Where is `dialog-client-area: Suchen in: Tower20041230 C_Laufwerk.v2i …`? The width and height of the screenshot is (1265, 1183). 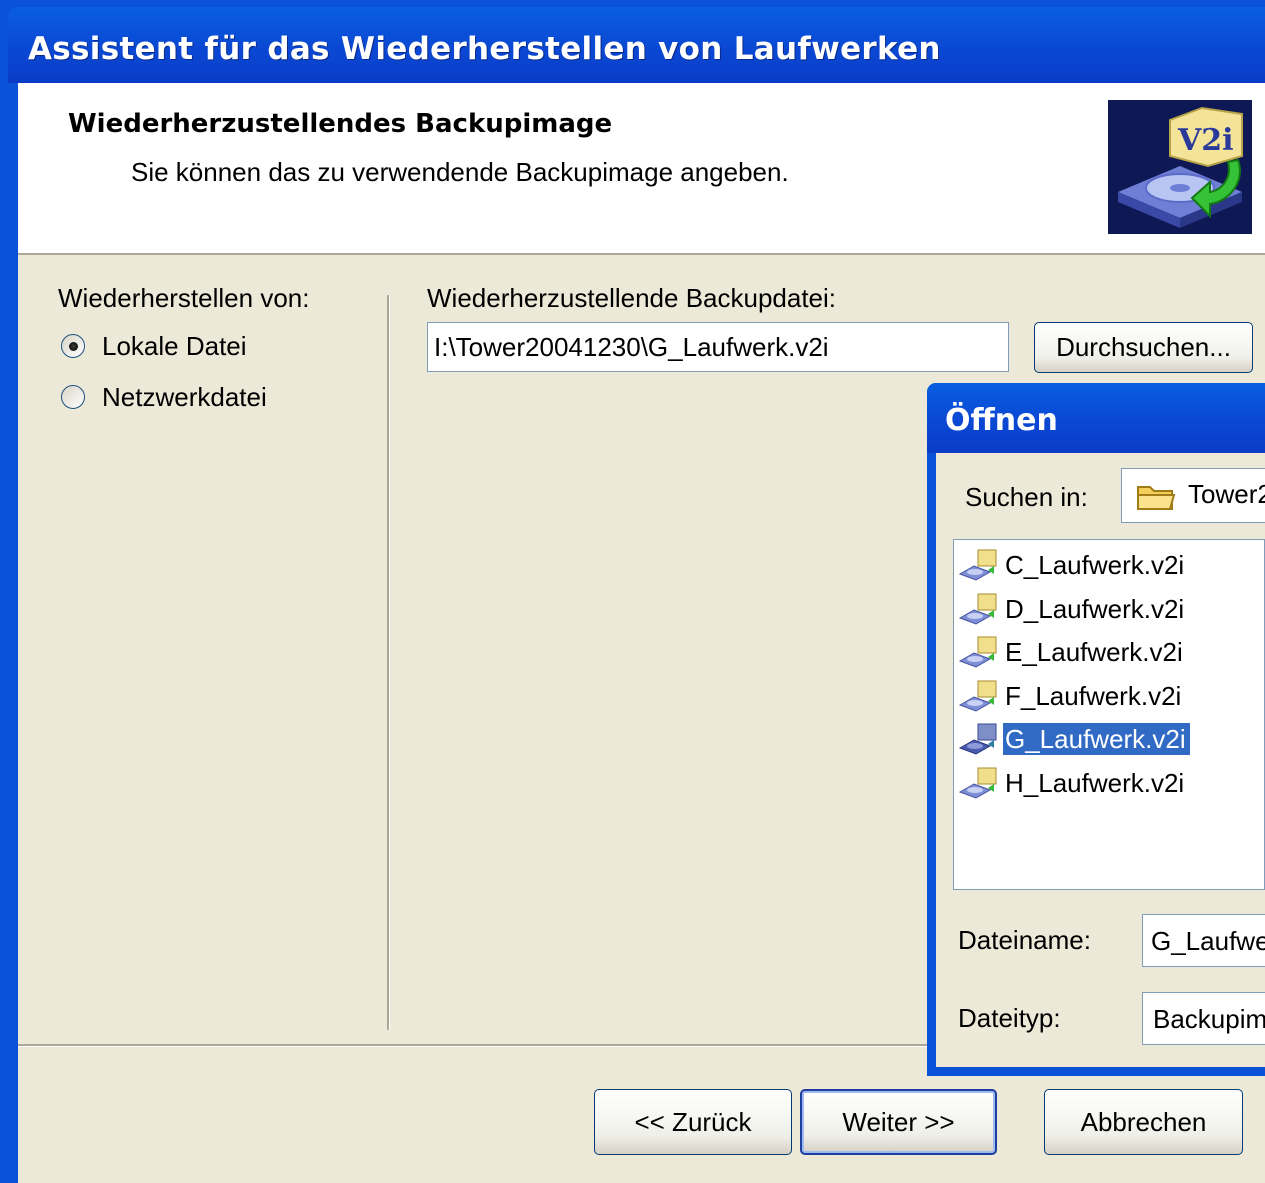
dialog-client-area: Suchen in: Tower20041230 C_Laufwerk.v2i … is located at coordinates (1100, 760).